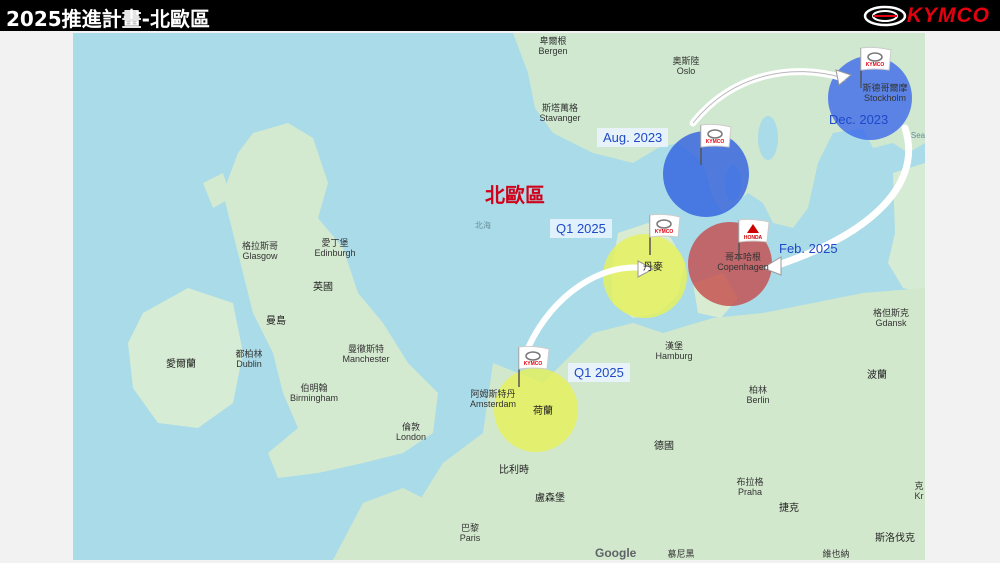 The image size is (1000, 563). I want to click on svg-text: HONDA, so click(753, 238).